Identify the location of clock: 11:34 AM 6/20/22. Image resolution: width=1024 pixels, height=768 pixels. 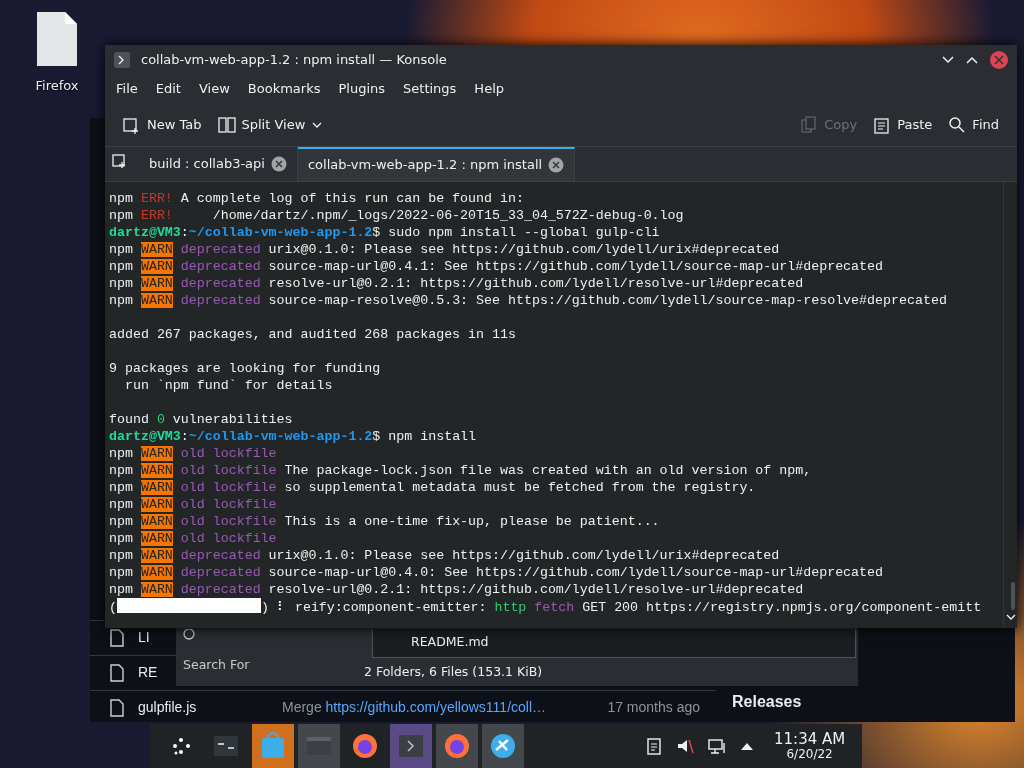
(810, 746).